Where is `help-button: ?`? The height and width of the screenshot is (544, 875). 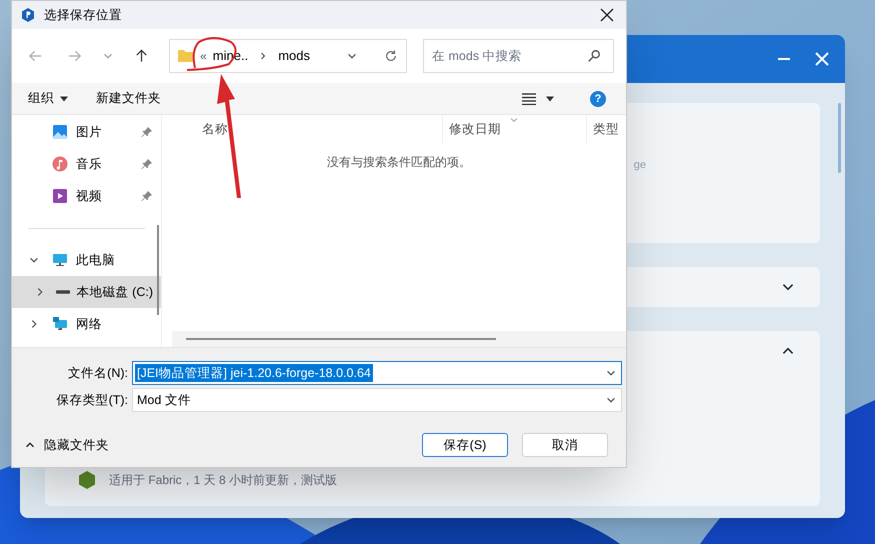
help-button: ? is located at coordinates (598, 98).